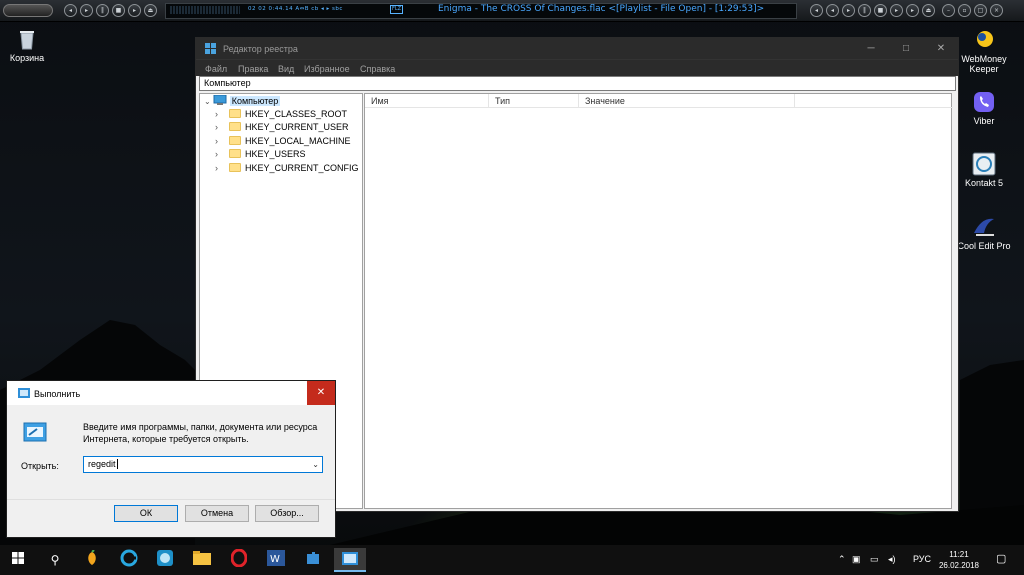  Describe the element at coordinates (242, 101) in the screenshot. I see `tree-root: ⌄ Компьютер` at that location.